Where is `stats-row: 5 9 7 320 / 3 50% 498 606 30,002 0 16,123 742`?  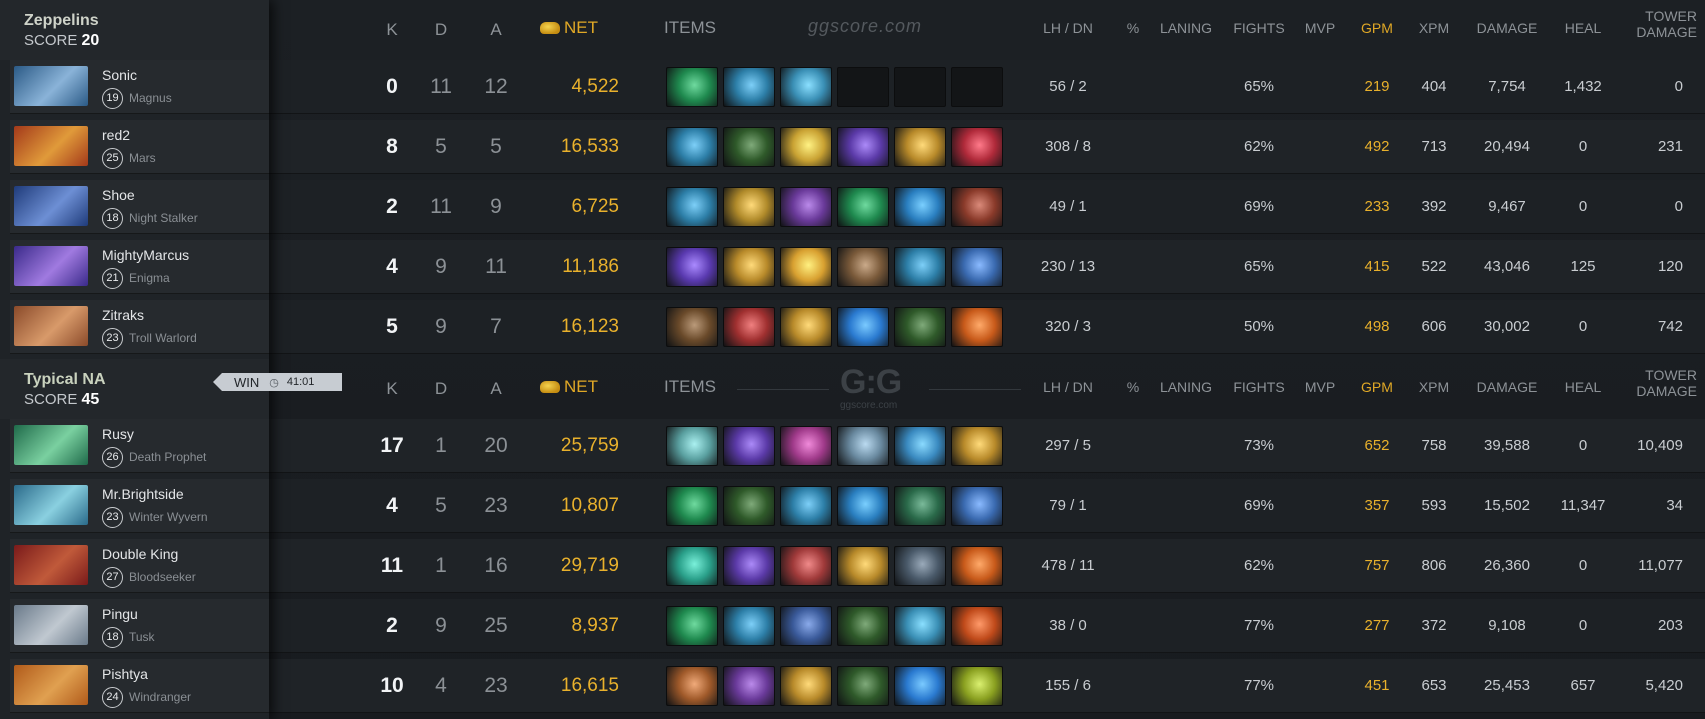
stats-row: 5 9 7 320 / 3 50% 498 606 30,002 0 16,123 742 is located at coordinates (987, 327).